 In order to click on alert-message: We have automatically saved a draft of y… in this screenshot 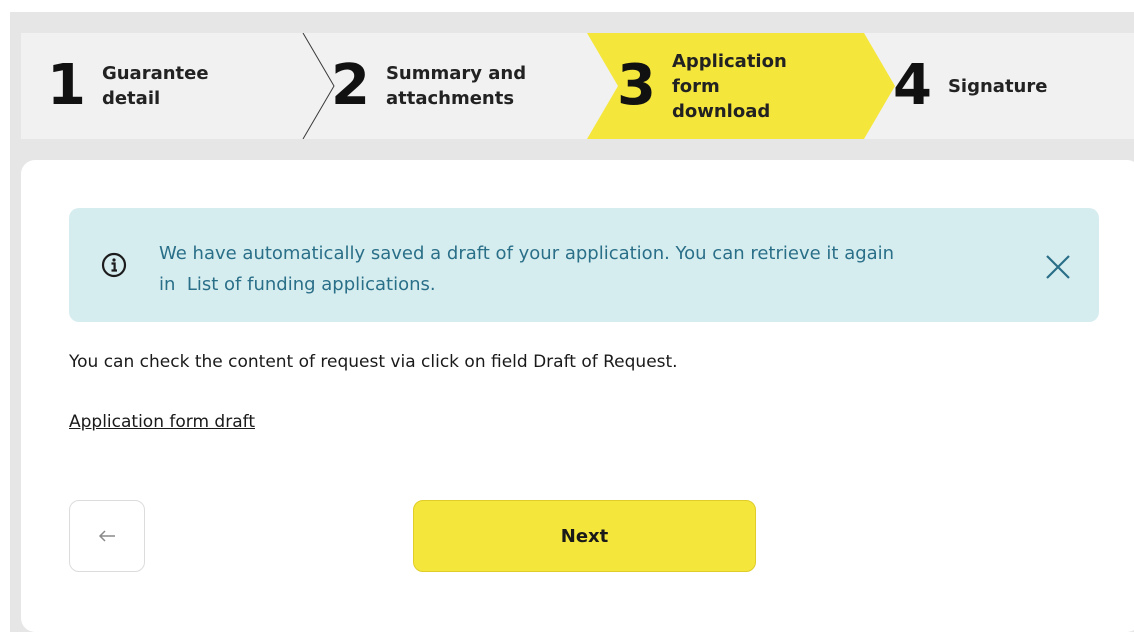, I will do `click(599, 269)`.